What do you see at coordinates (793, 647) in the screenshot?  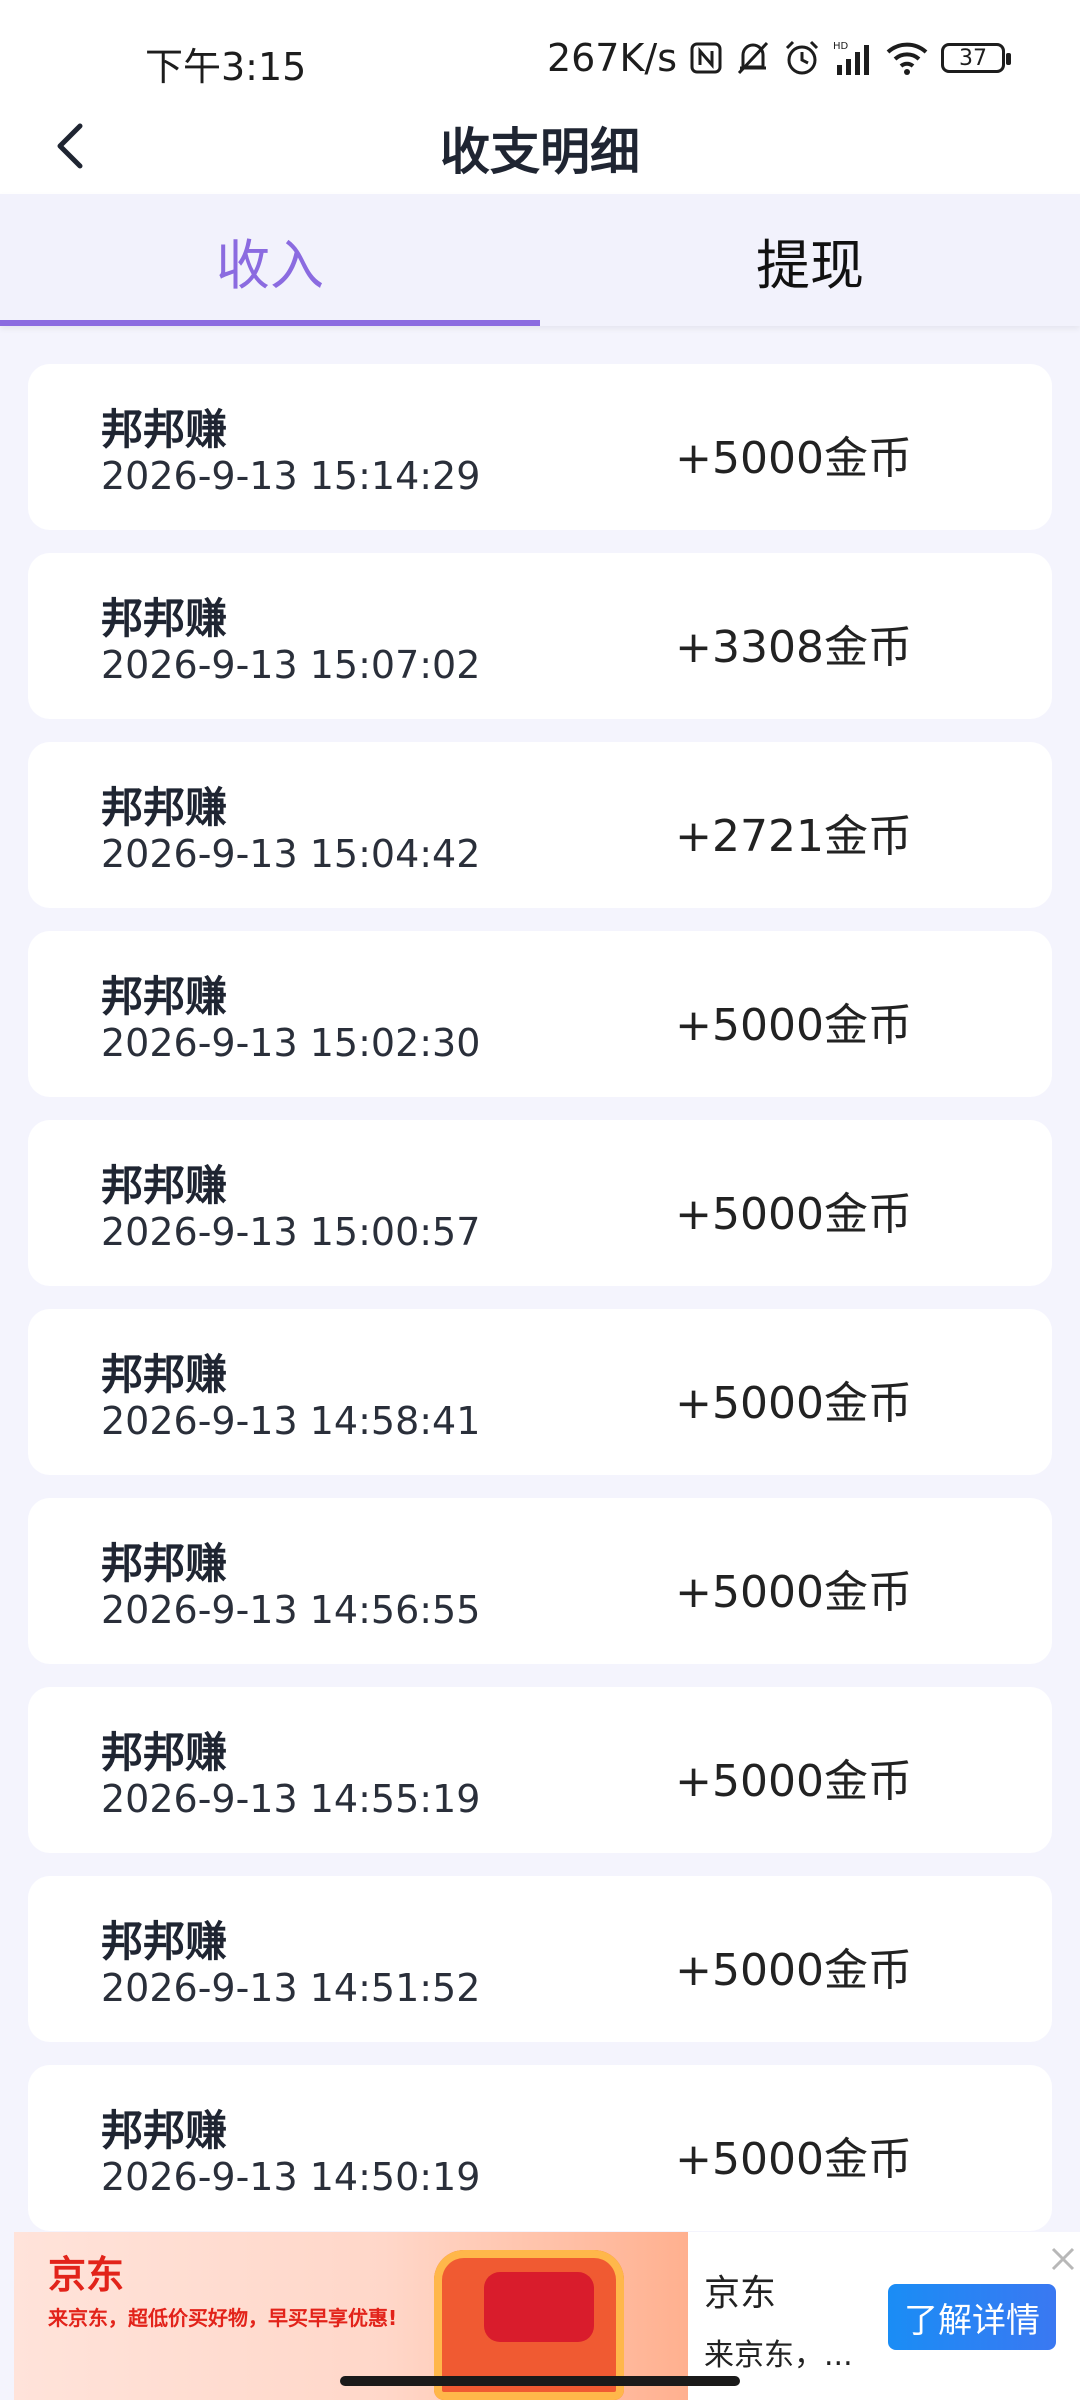 I see `record-amount: +3308金币` at bounding box center [793, 647].